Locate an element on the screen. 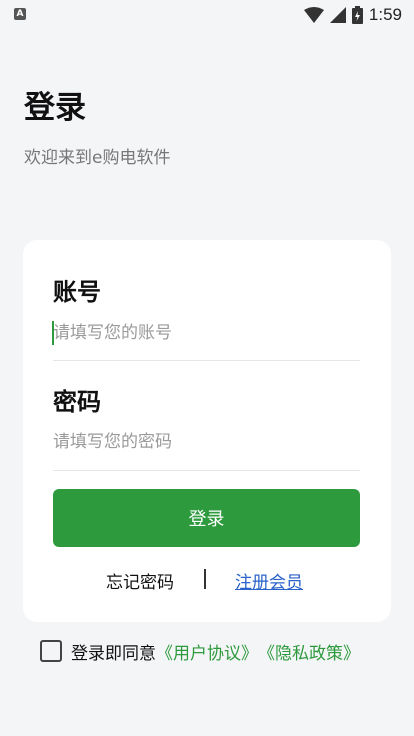 The image size is (414, 736). page-title: 登录 is located at coordinates (55, 108).